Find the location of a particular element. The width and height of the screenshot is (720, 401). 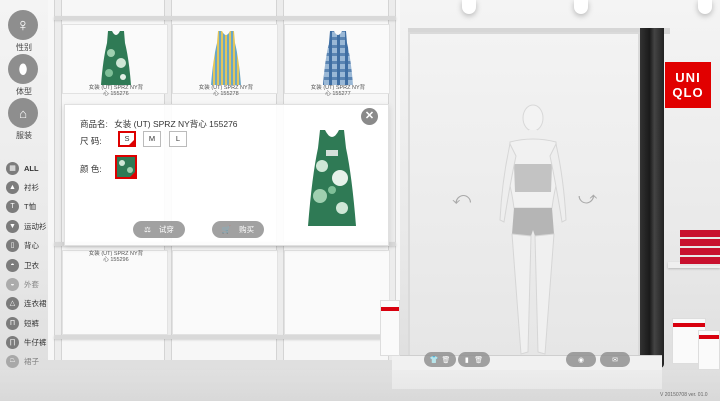

product-name-row: 商品名: 女装 (UT) SPRZ NY背心 155276 is located at coordinates (159, 124).